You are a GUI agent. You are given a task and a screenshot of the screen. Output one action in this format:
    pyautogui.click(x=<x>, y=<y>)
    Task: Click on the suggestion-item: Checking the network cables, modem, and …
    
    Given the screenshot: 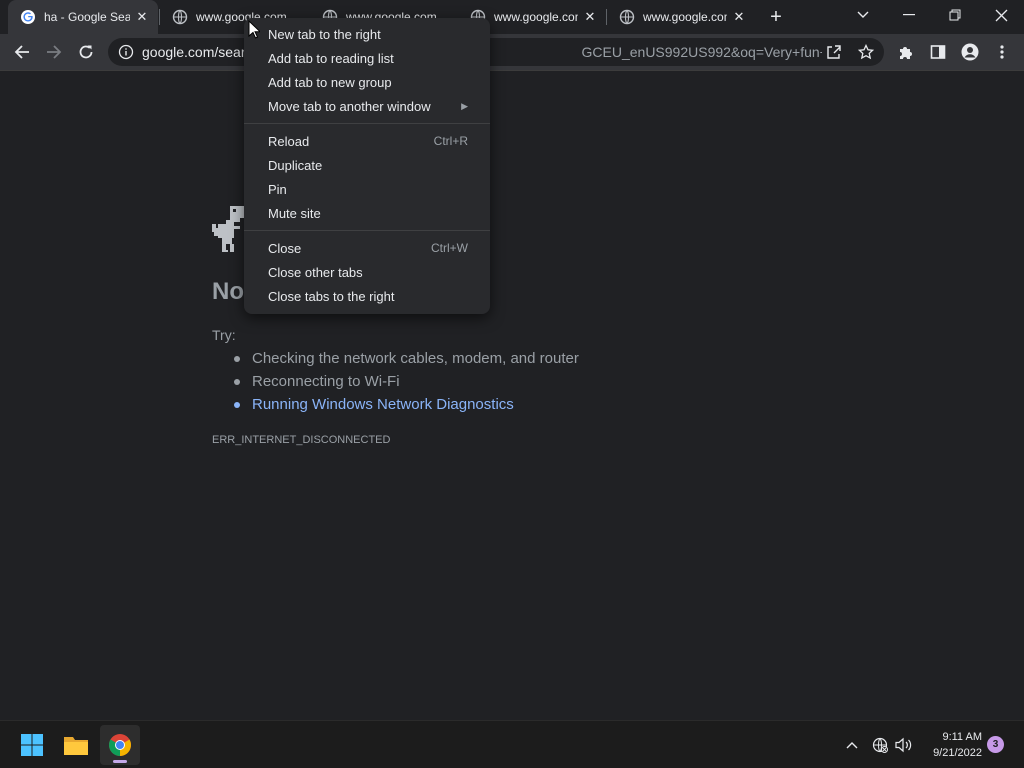 What is the action you would take?
    pyautogui.click(x=405, y=360)
    